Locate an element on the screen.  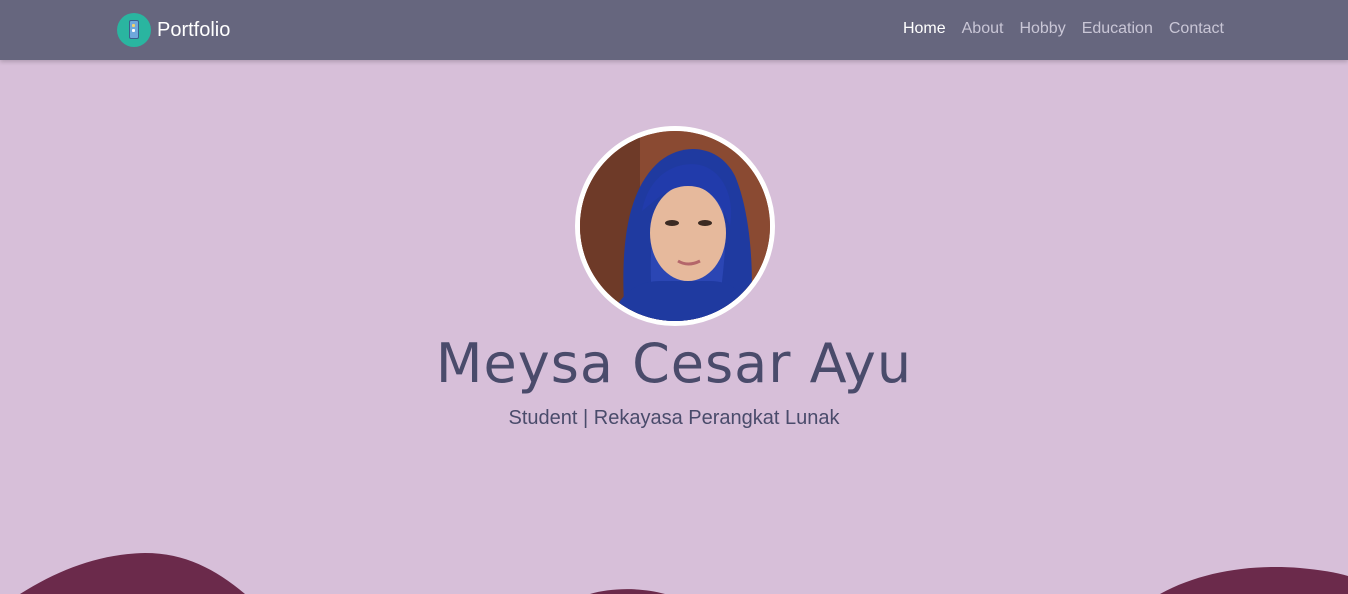
nav-link-education: Education is located at coordinates (1117, 29).